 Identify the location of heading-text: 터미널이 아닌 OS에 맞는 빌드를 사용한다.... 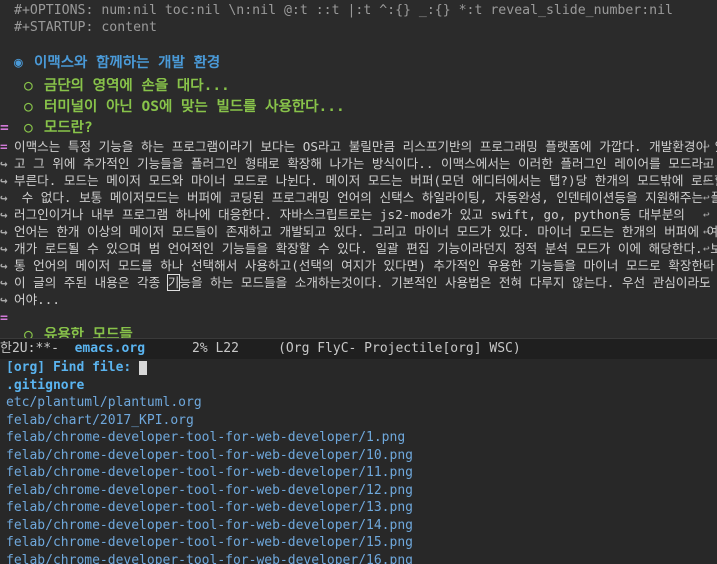
(194, 107).